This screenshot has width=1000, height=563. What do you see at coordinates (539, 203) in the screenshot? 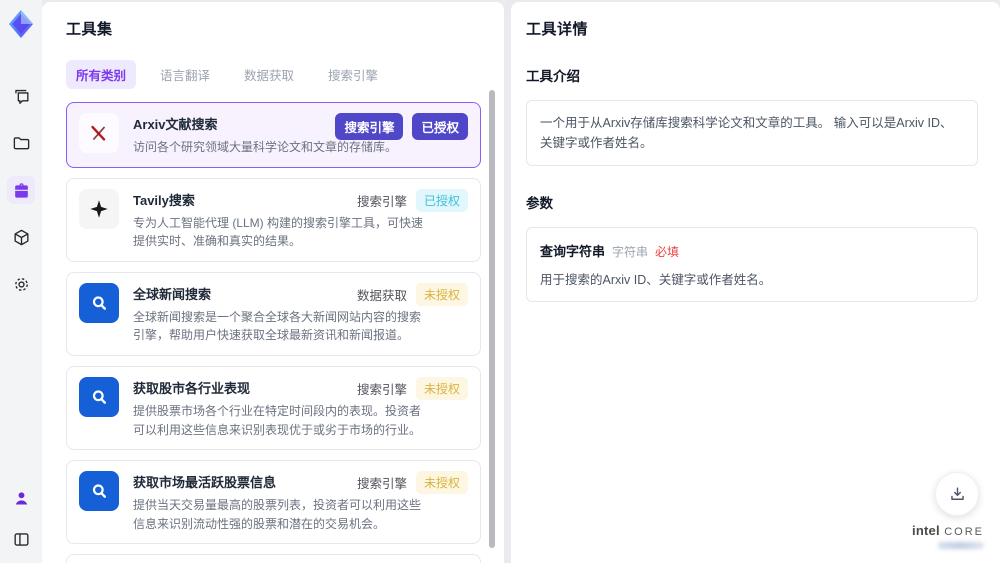
I see `params-heading: 参数` at bounding box center [539, 203].